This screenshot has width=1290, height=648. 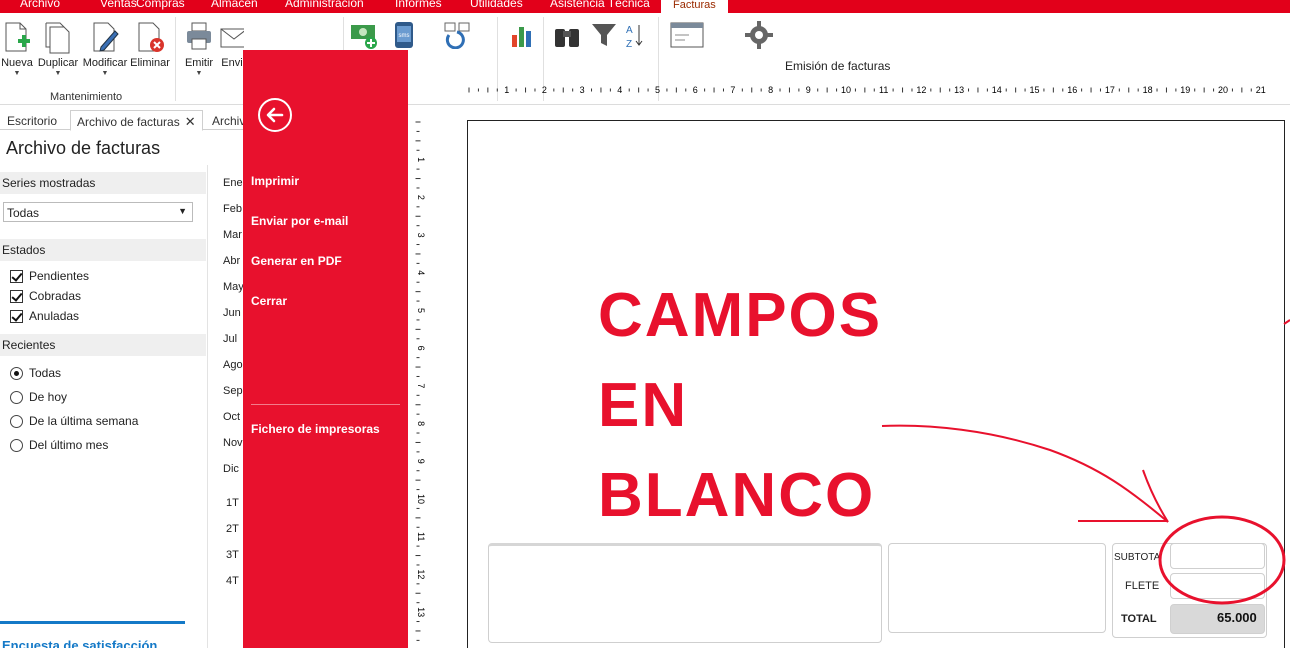 What do you see at coordinates (567, 35) in the screenshot?
I see `binoculars-icon` at bounding box center [567, 35].